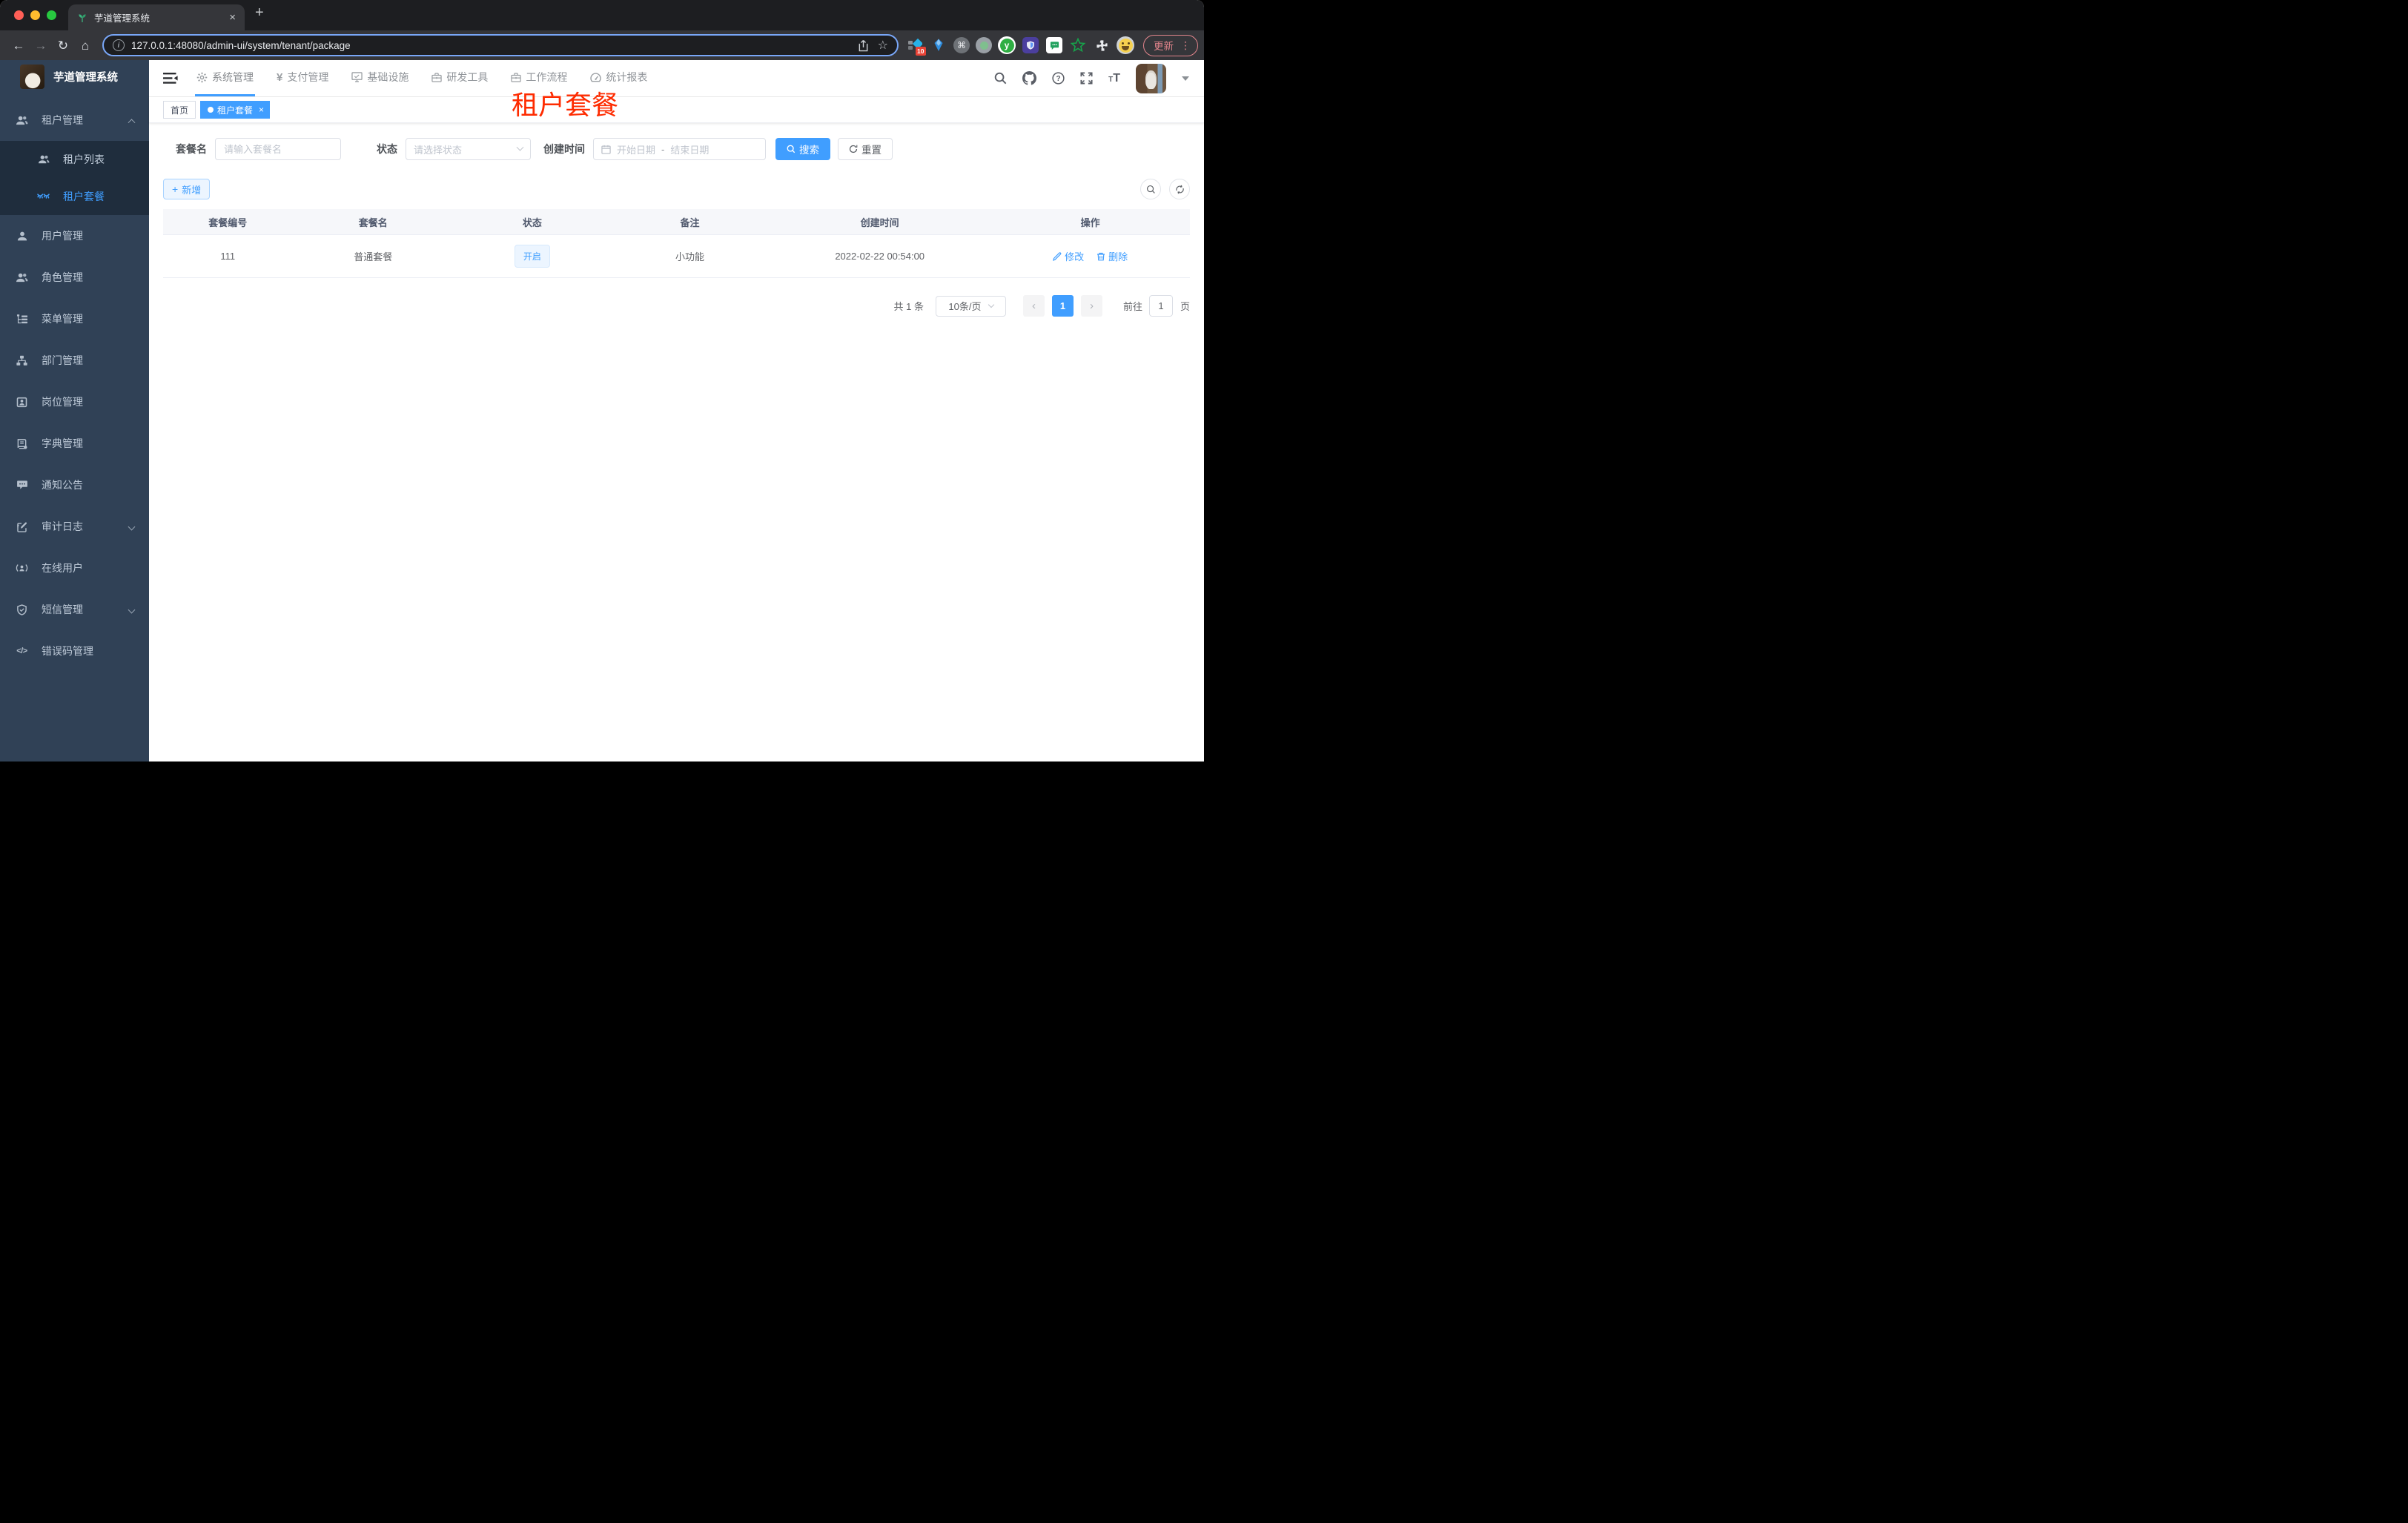 The width and height of the screenshot is (2408, 1523). I want to click on goto-page-input, so click(1160, 306).